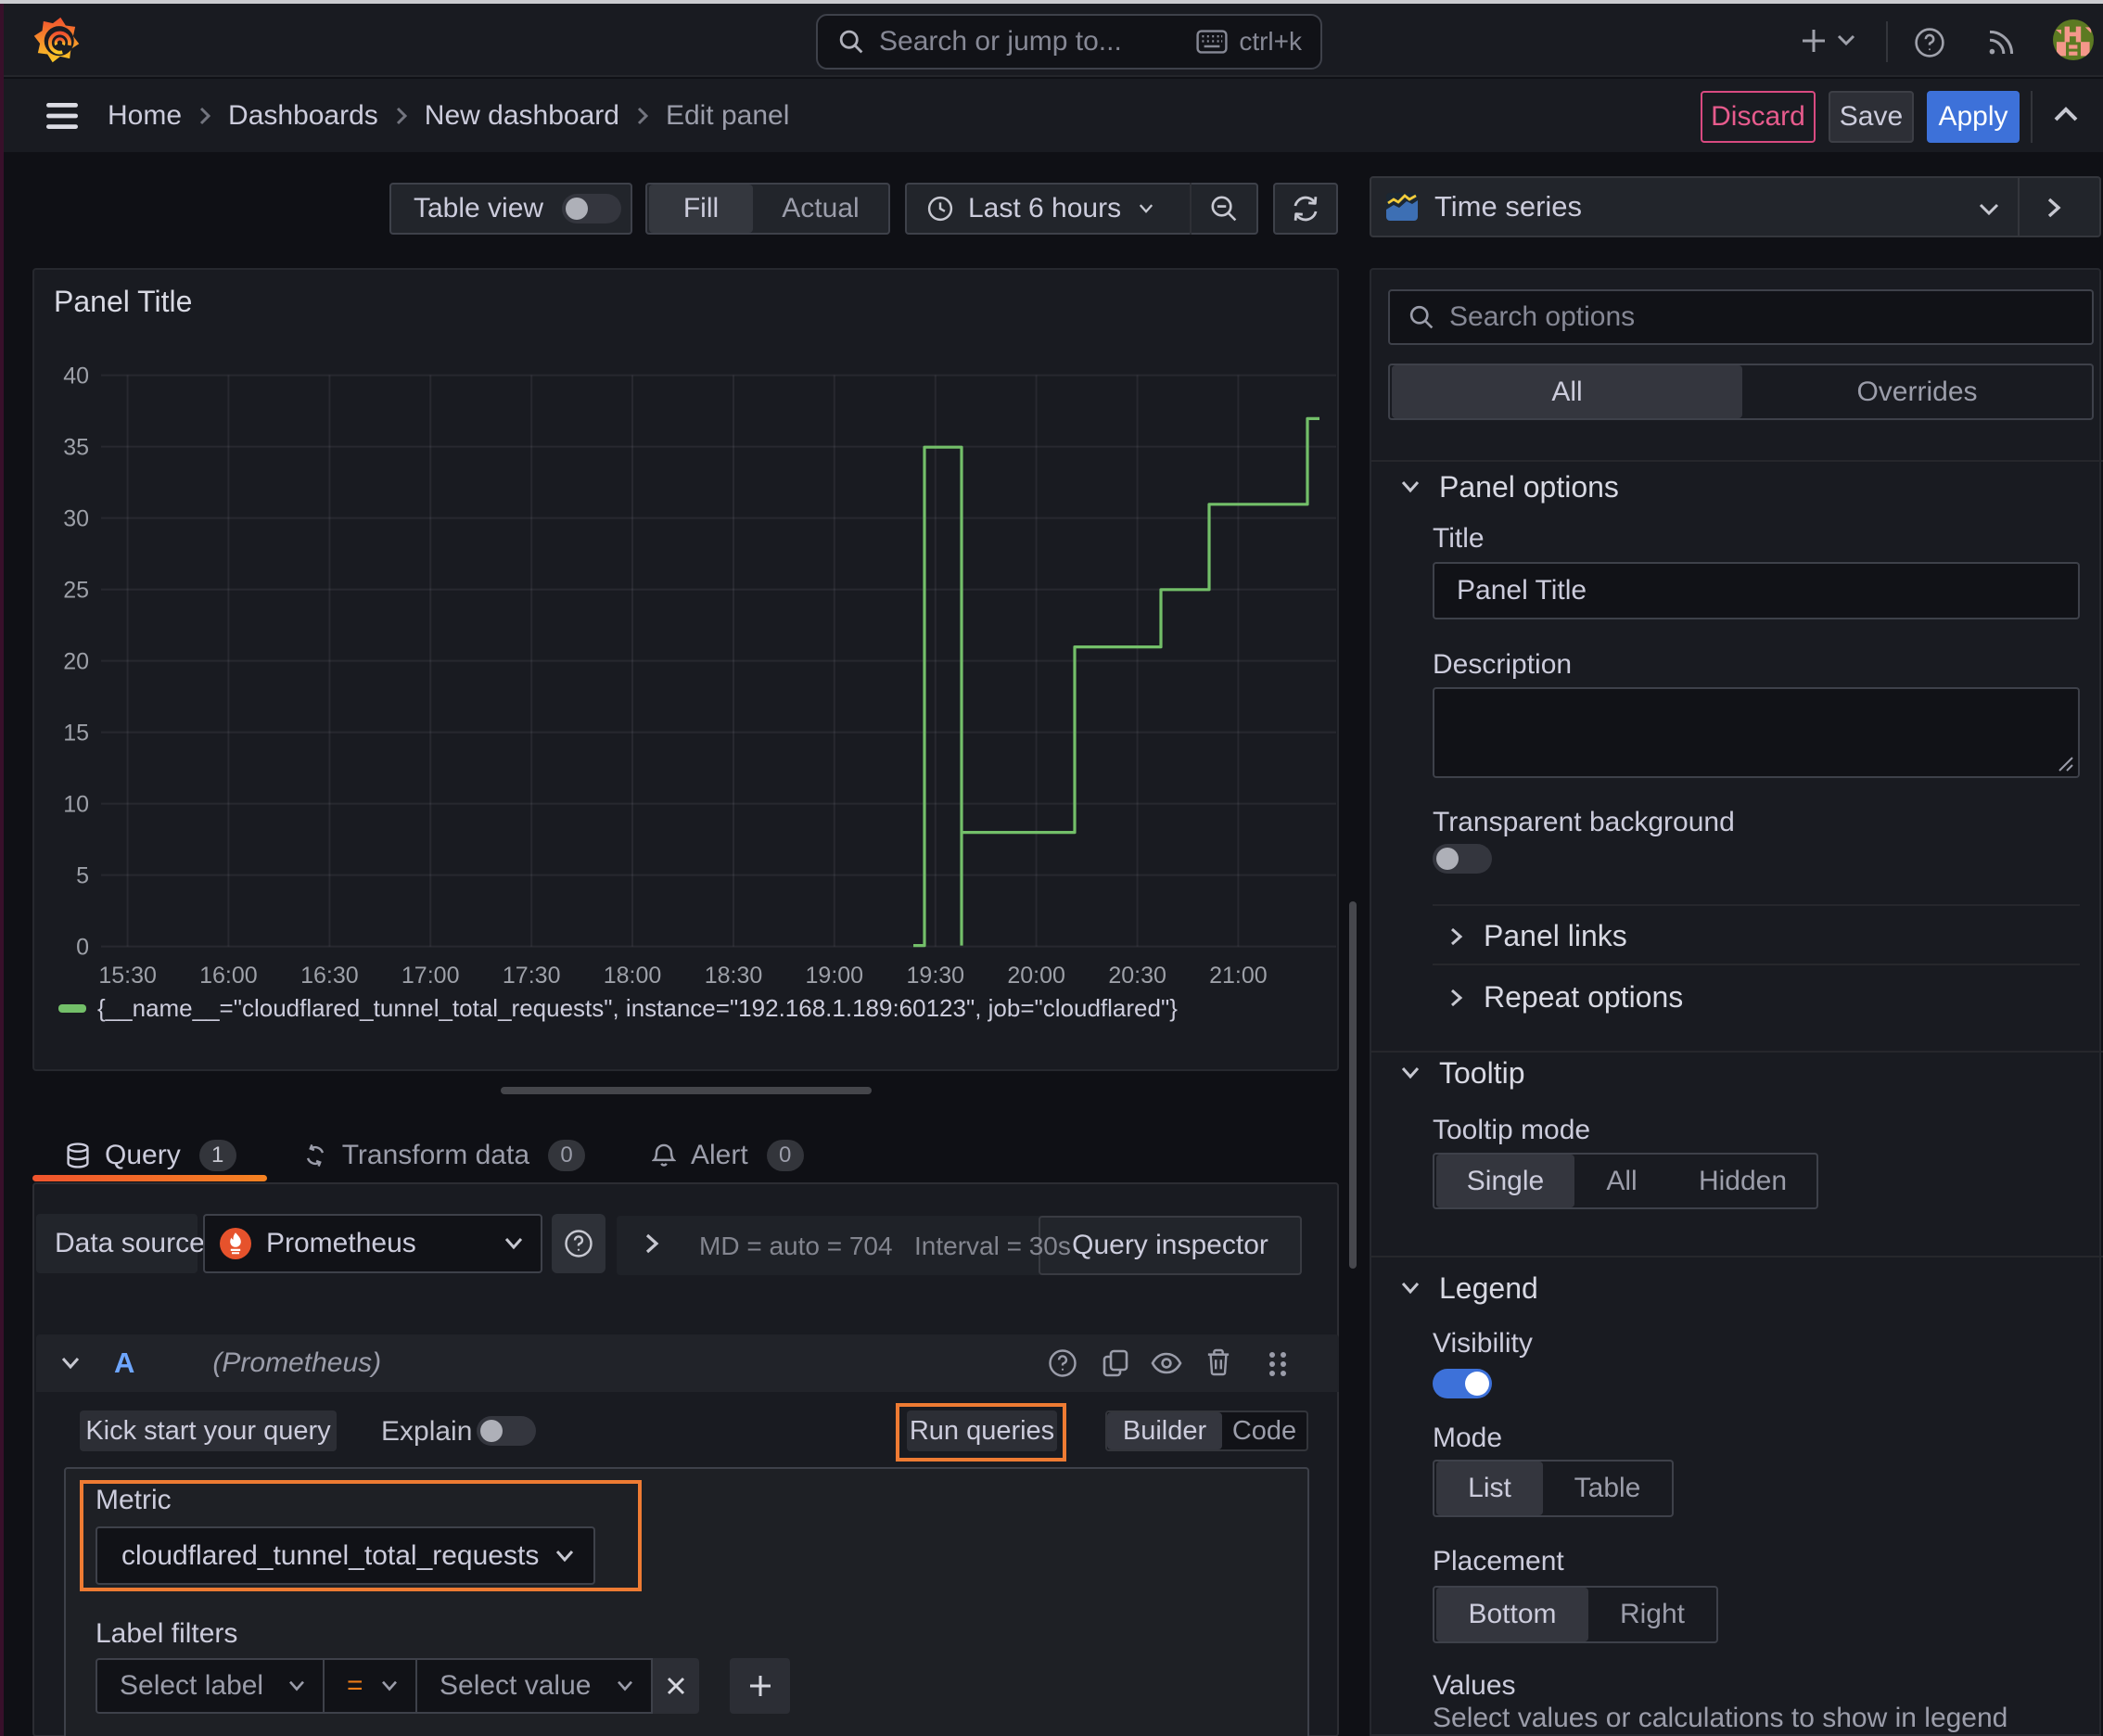 The image size is (2103, 1736). What do you see at coordinates (76, 447) in the screenshot?
I see `svg-text: 35` at bounding box center [76, 447].